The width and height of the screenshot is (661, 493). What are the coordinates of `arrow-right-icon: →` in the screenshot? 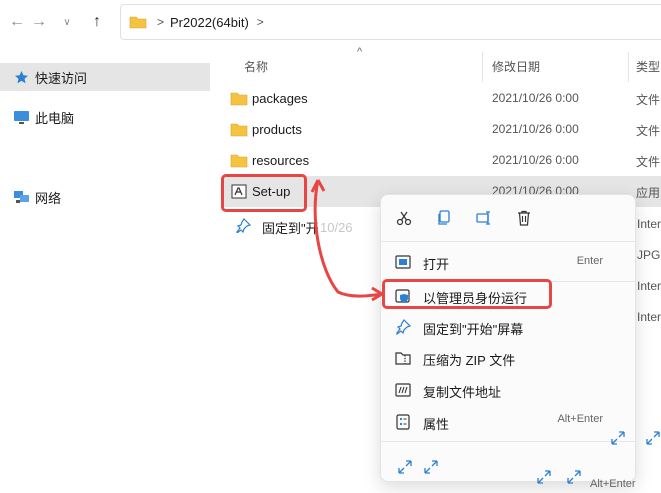 It's located at (39, 21).